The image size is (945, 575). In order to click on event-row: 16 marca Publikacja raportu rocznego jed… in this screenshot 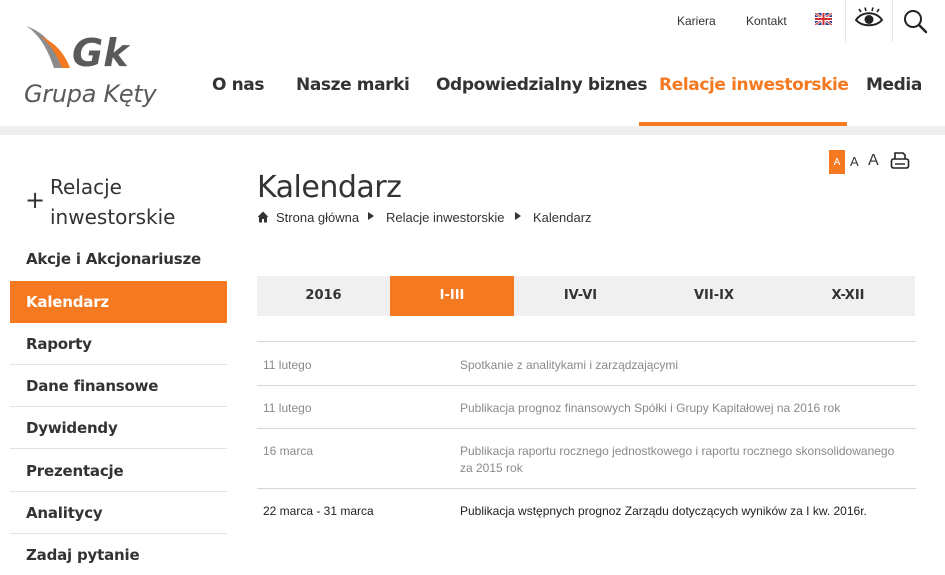, I will do `click(586, 458)`.